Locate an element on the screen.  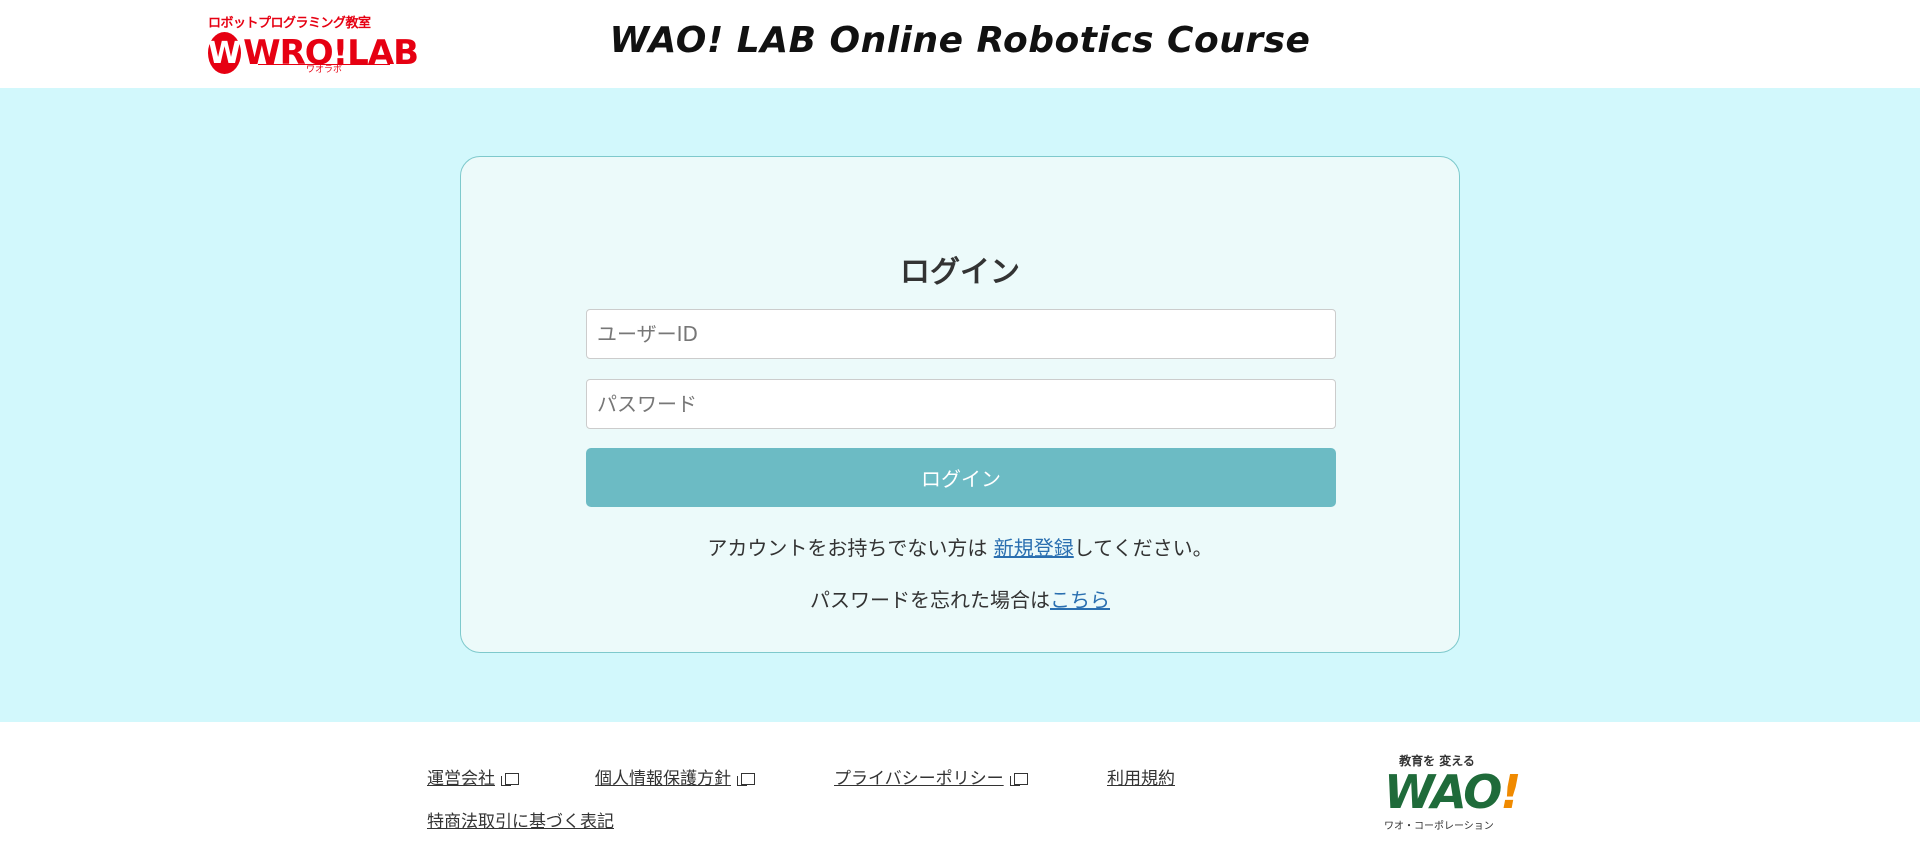
footer-link-company: 運営会社 is located at coordinates (473, 776).